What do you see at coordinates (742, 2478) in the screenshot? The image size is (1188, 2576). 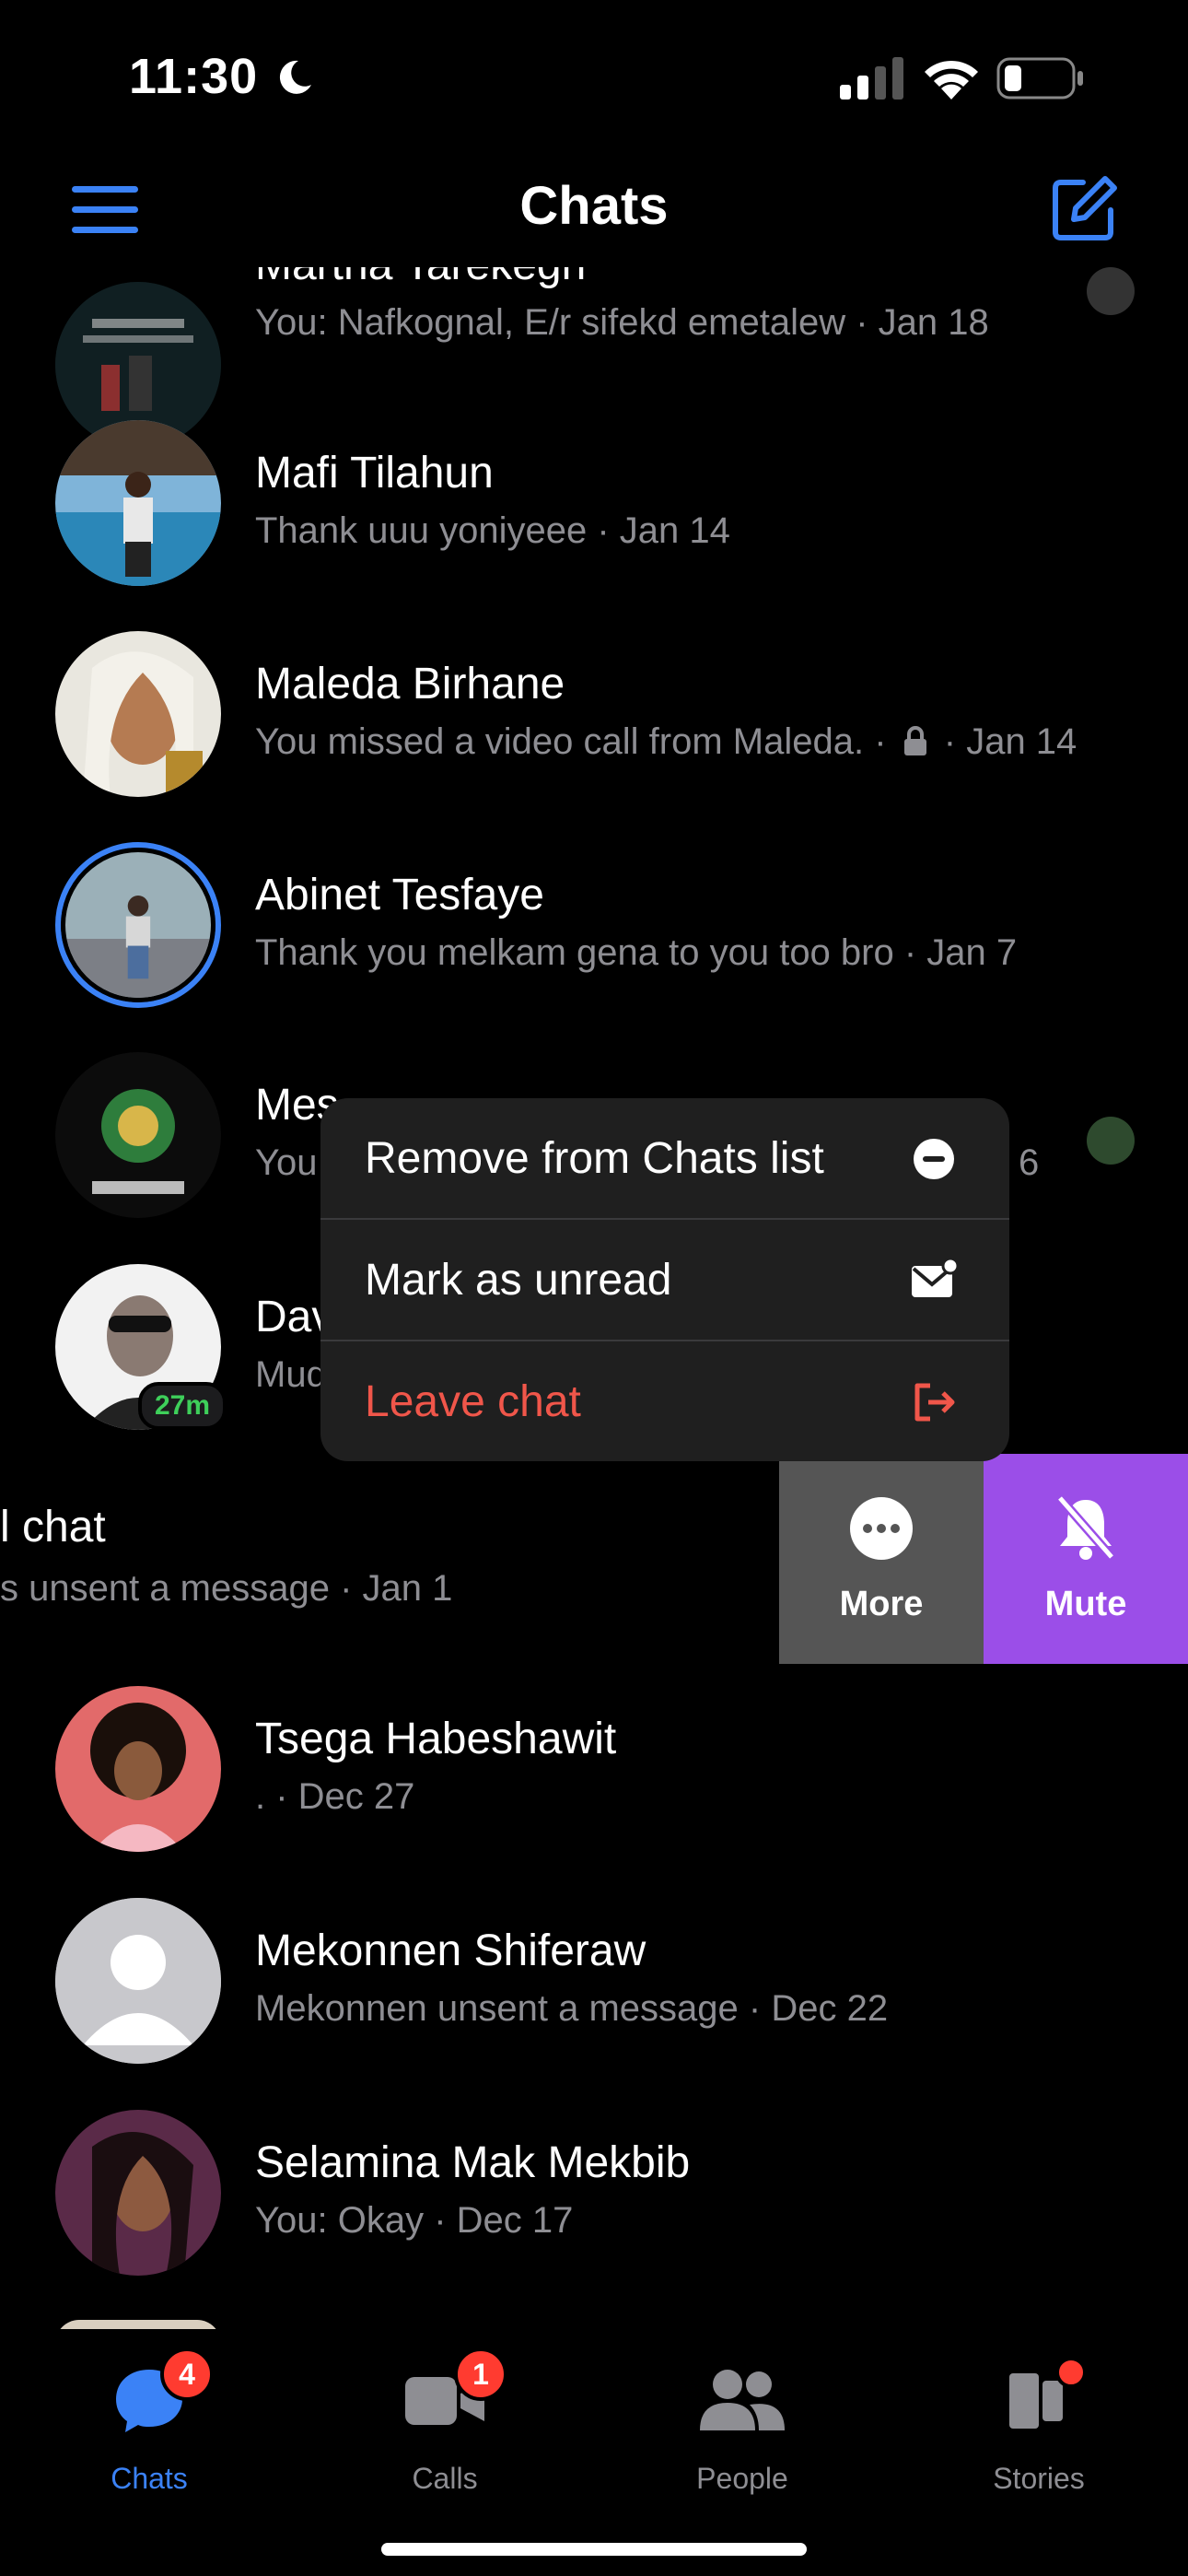 I see `tab-label: People` at bounding box center [742, 2478].